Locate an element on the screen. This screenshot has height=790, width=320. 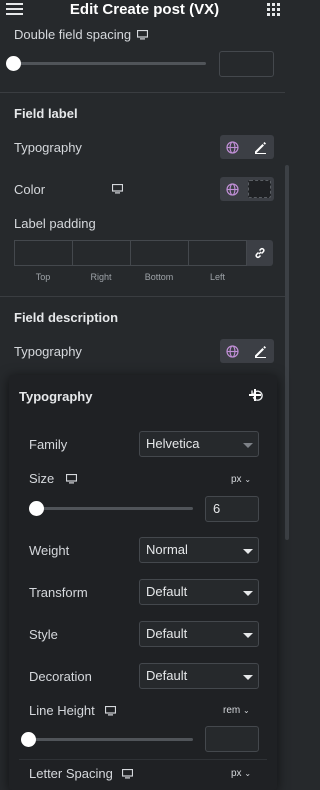
double-field-spacing-input is located at coordinates (246, 64).